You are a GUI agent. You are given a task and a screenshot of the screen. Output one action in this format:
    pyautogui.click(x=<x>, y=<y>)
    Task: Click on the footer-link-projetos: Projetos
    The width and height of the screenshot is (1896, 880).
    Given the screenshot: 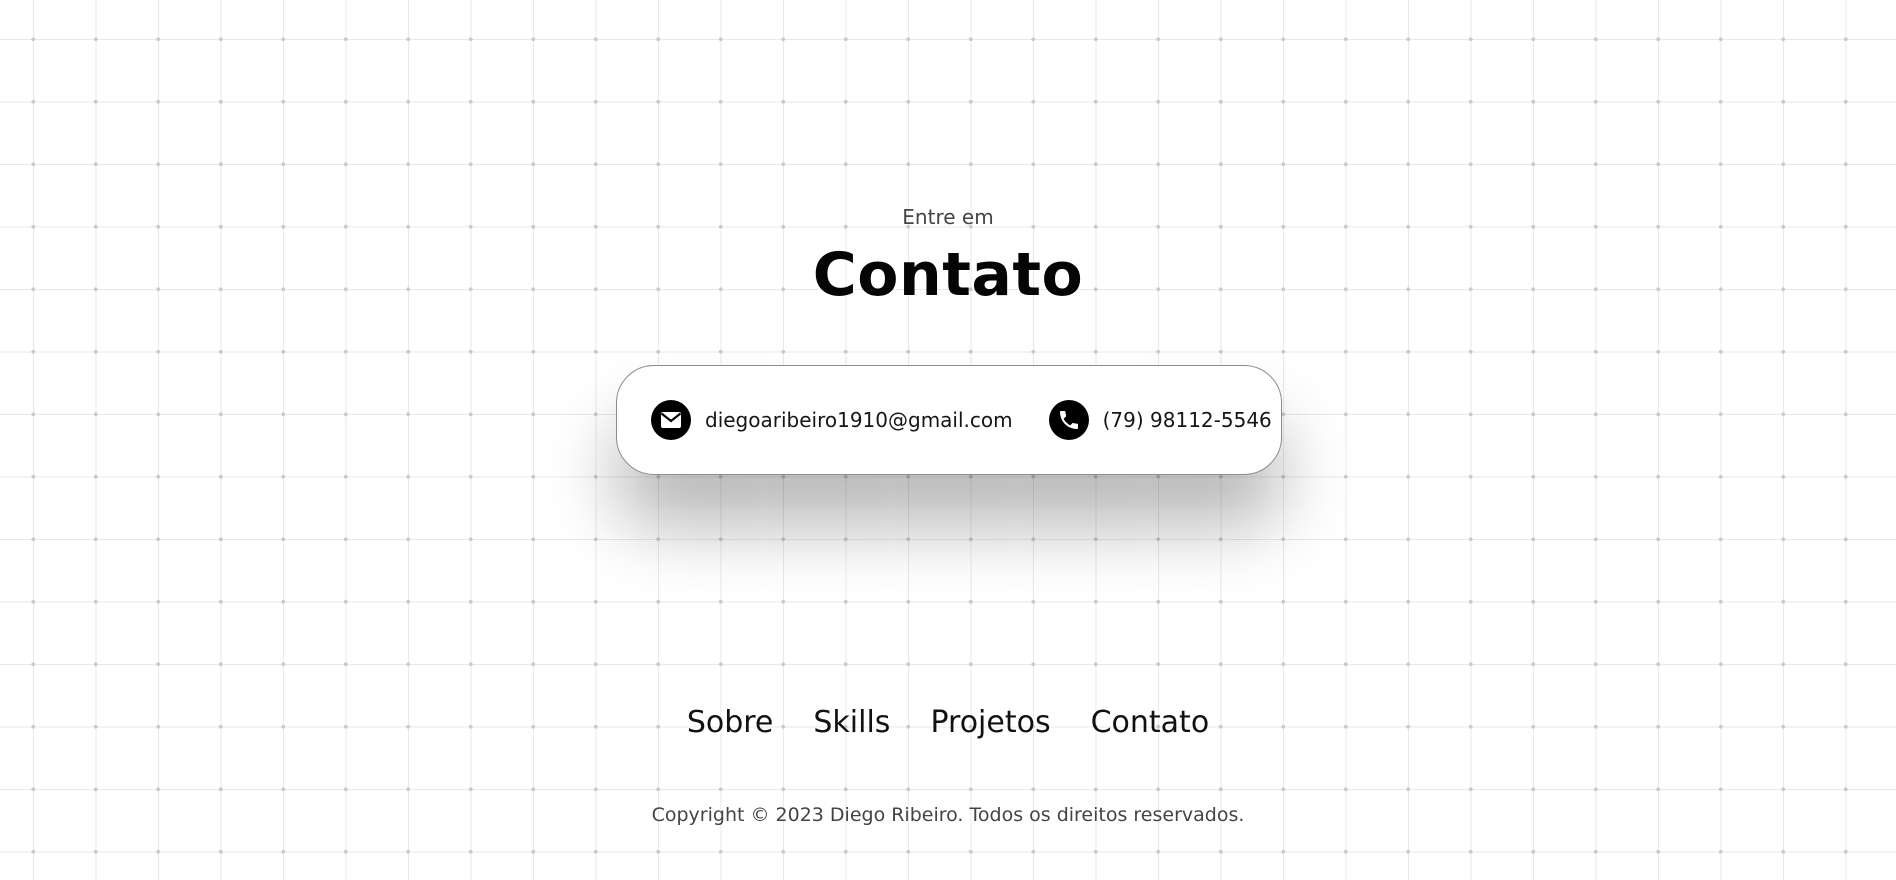 What is the action you would take?
    pyautogui.click(x=990, y=722)
    